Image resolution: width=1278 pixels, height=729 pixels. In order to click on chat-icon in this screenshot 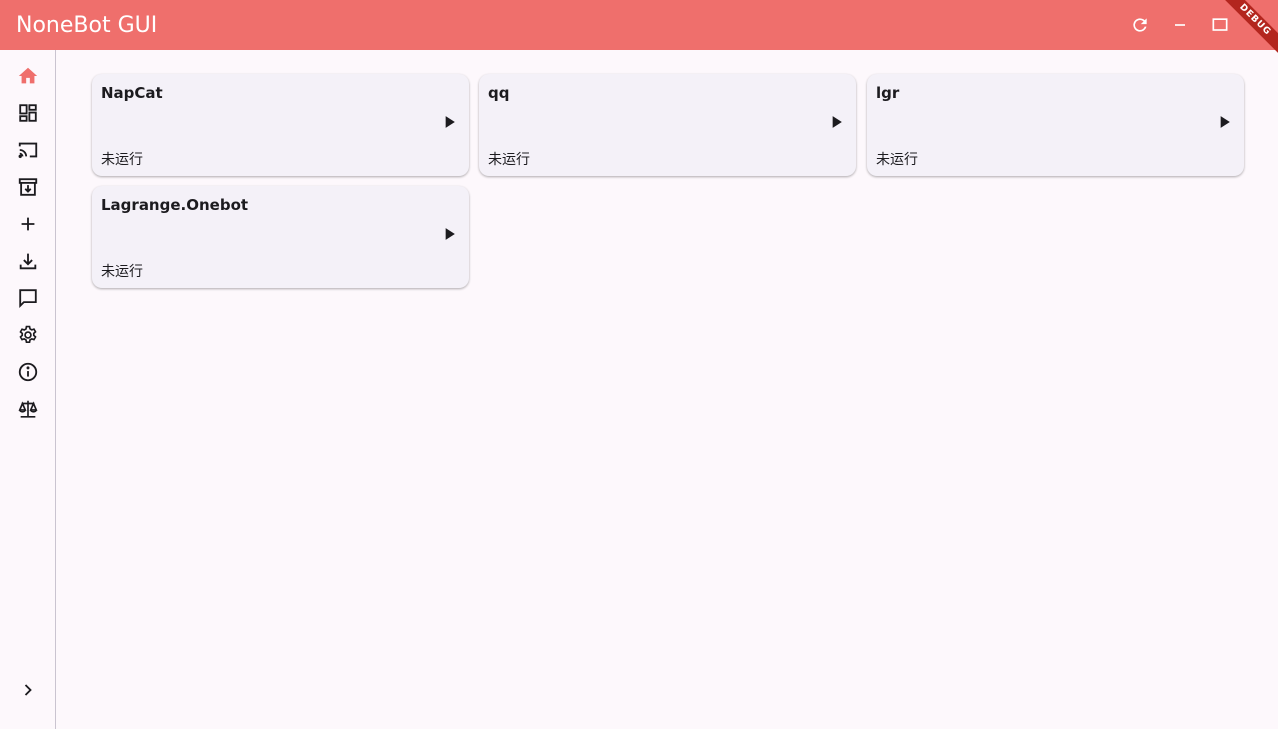, I will do `click(28, 299)`.